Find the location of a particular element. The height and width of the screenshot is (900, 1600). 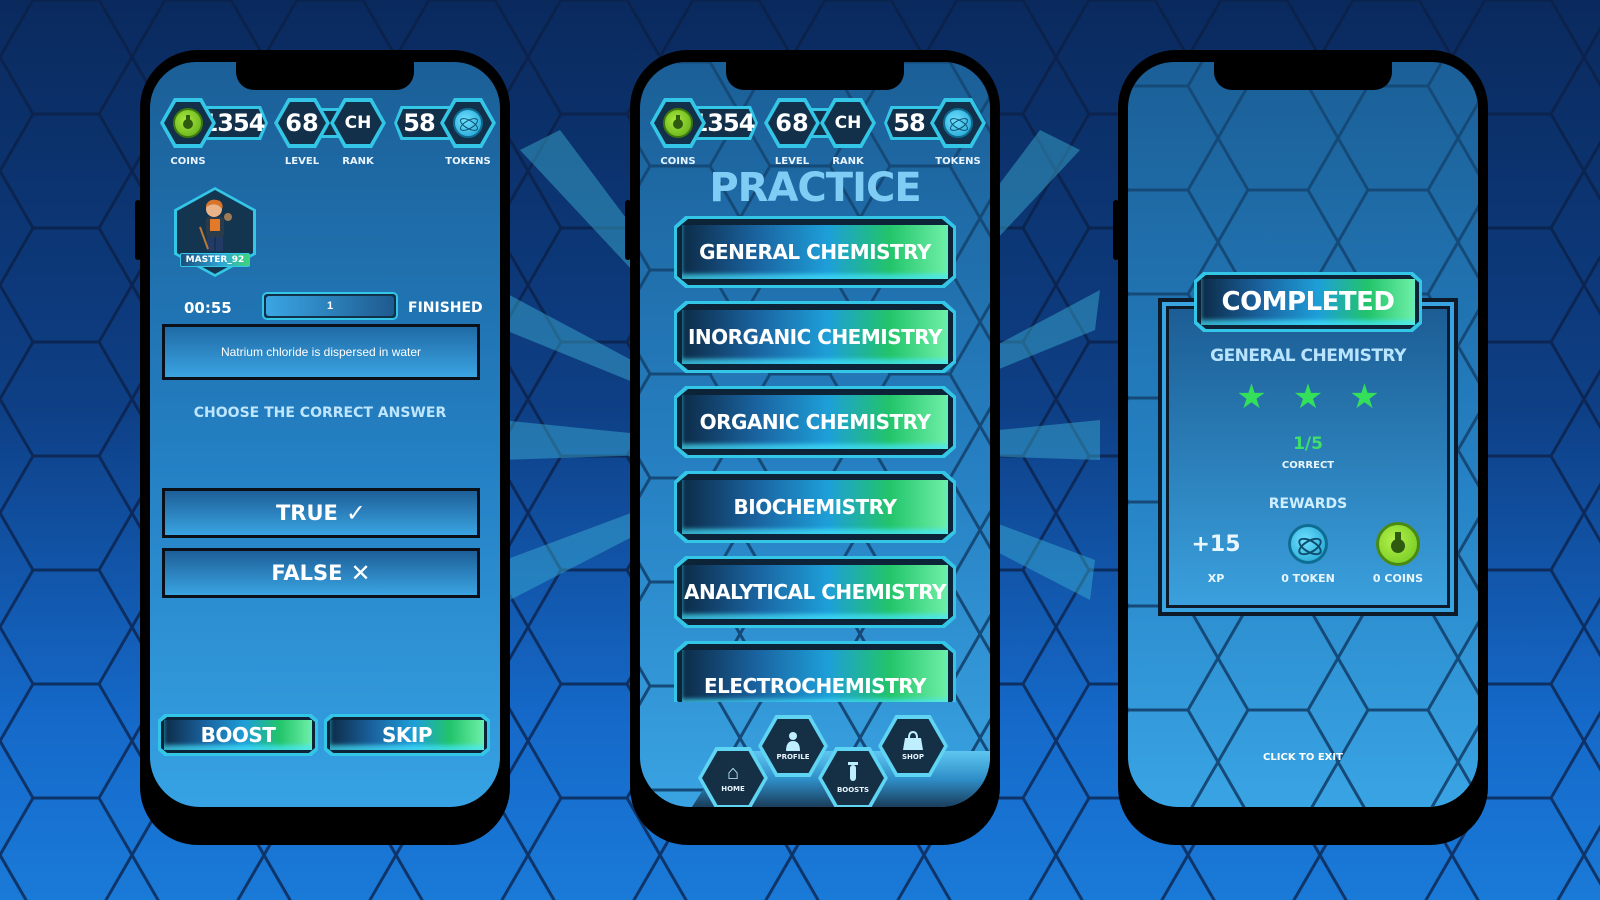

score-value: 1/5 is located at coordinates (1308, 444).